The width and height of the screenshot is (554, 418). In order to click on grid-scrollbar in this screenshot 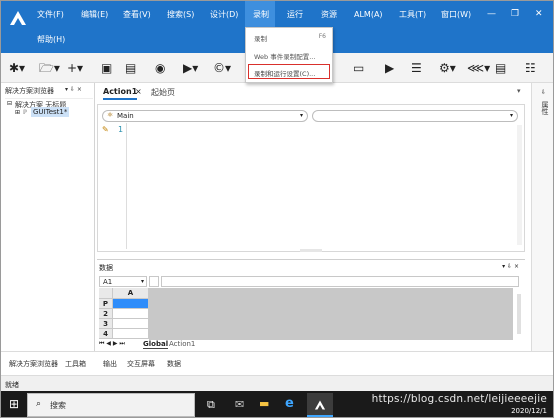, I will do `click(519, 314)`.